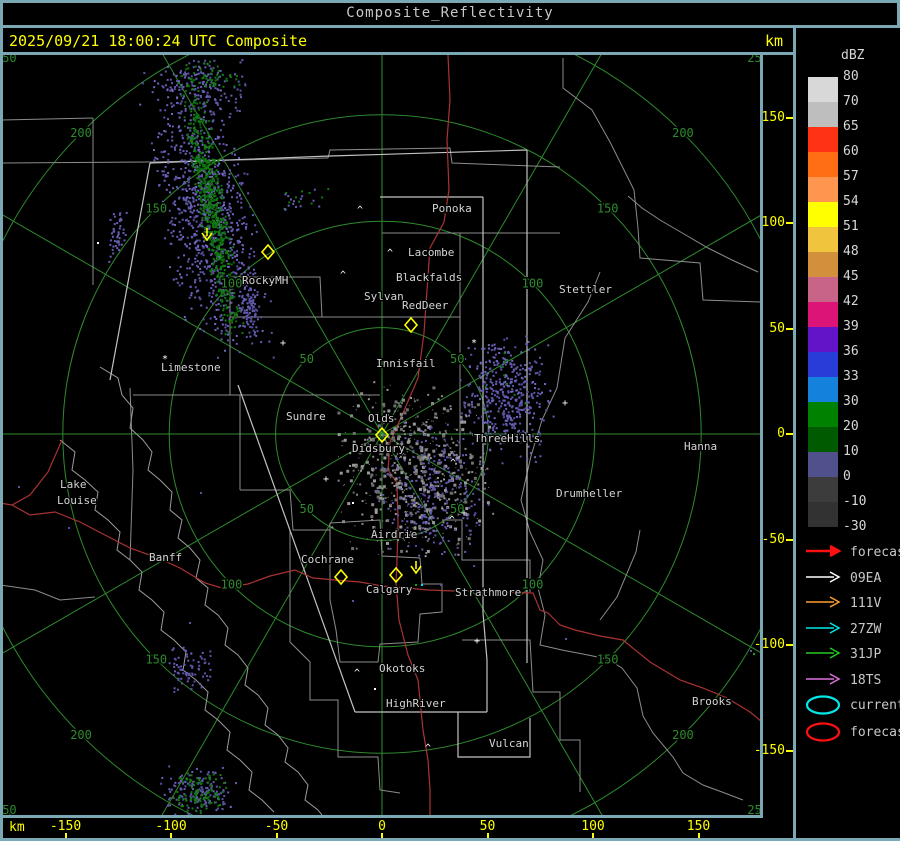 The width and height of the screenshot is (900, 841). Describe the element at coordinates (875, 732) in the screenshot. I see `ellipse-label: forecast` at that location.